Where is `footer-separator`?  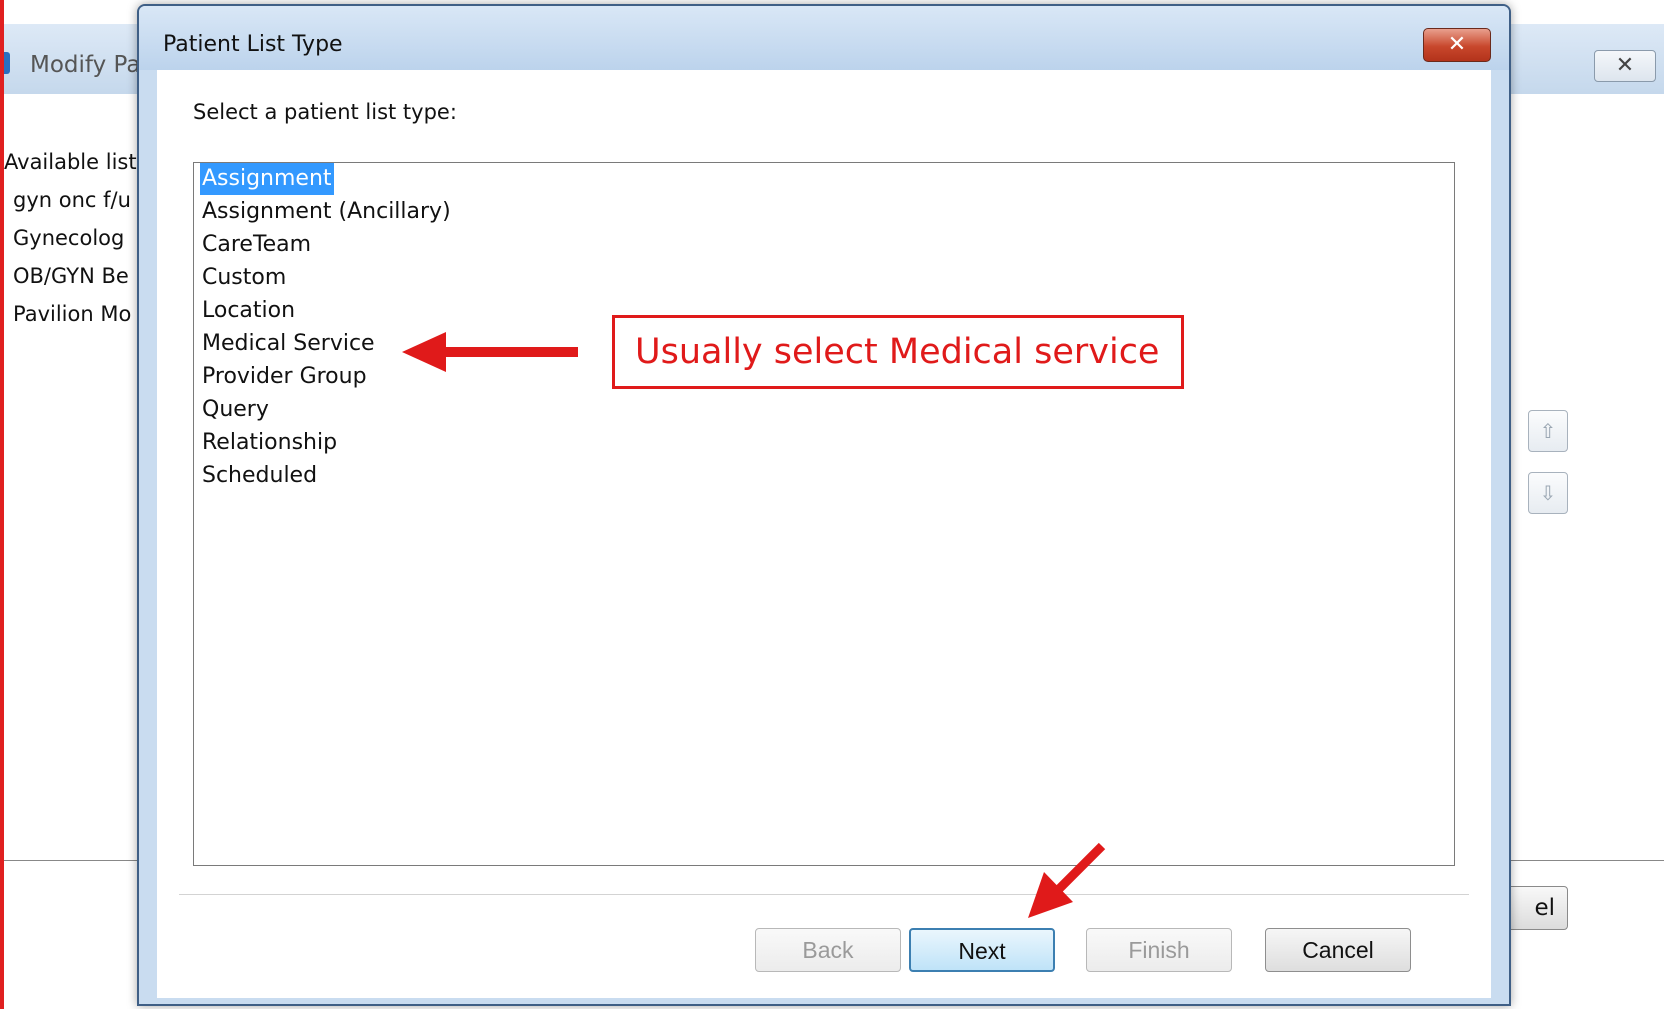 footer-separator is located at coordinates (824, 895).